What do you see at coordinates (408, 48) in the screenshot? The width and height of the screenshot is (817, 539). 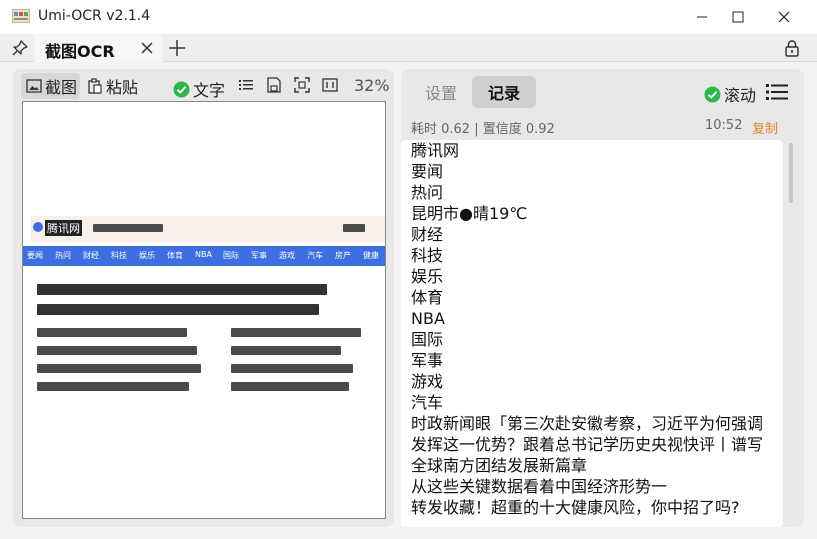 I see `tab-bar: 截图OCR` at bounding box center [408, 48].